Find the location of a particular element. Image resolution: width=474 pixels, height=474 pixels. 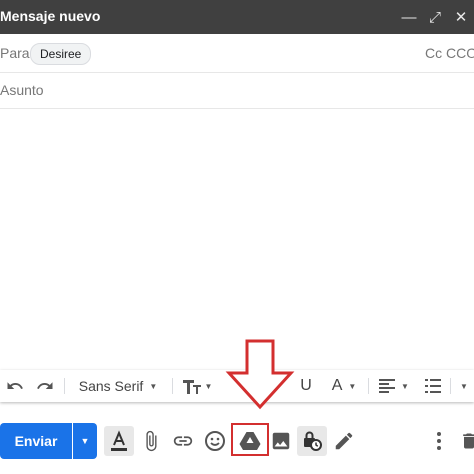

send-options-chevron-icon: ▼ is located at coordinates (85, 441).